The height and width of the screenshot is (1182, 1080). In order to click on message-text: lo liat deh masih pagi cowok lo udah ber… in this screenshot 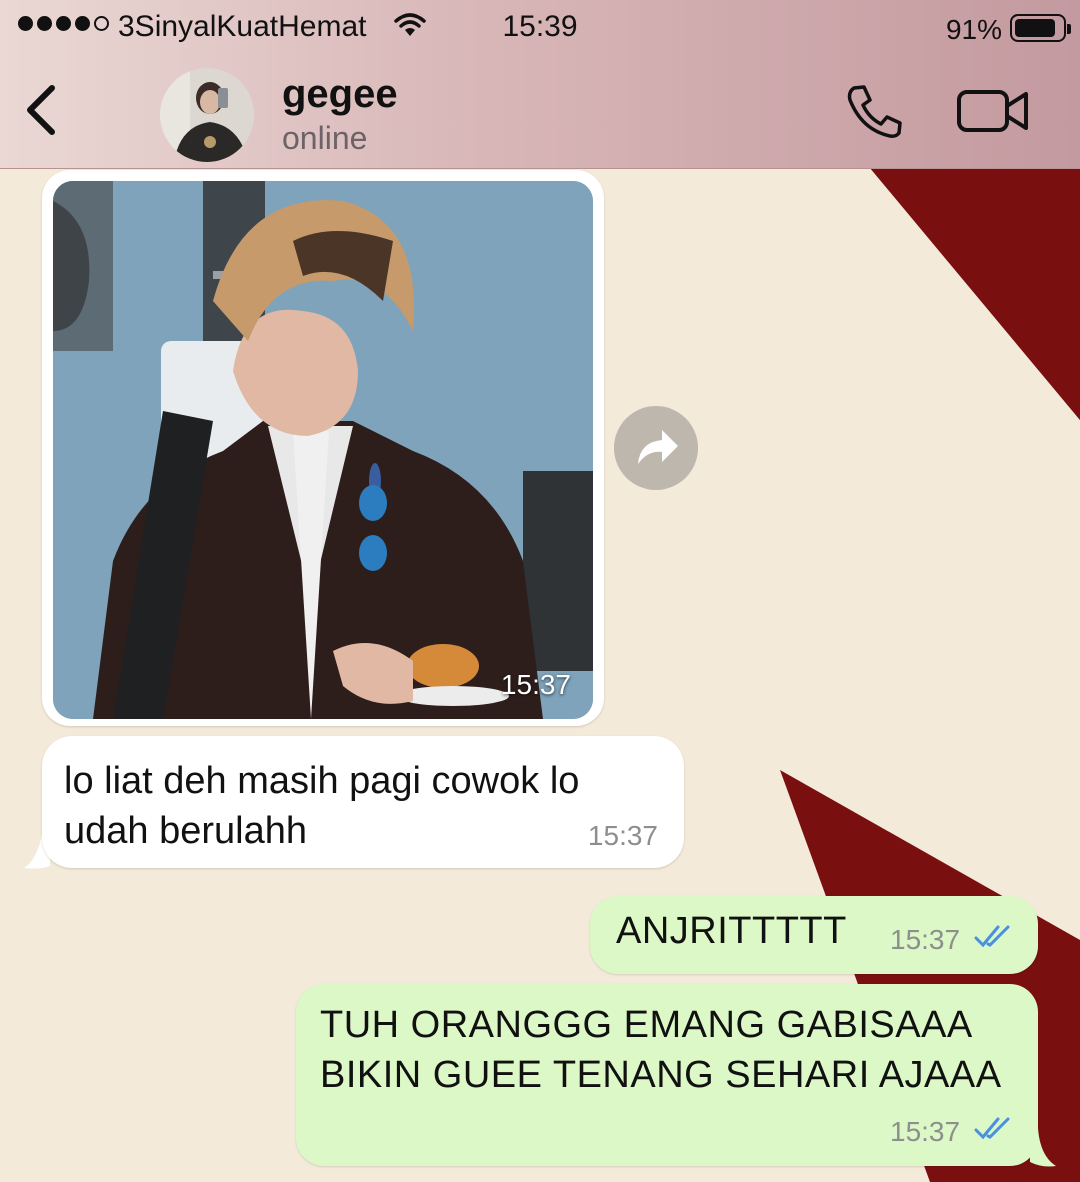, I will do `click(322, 806)`.